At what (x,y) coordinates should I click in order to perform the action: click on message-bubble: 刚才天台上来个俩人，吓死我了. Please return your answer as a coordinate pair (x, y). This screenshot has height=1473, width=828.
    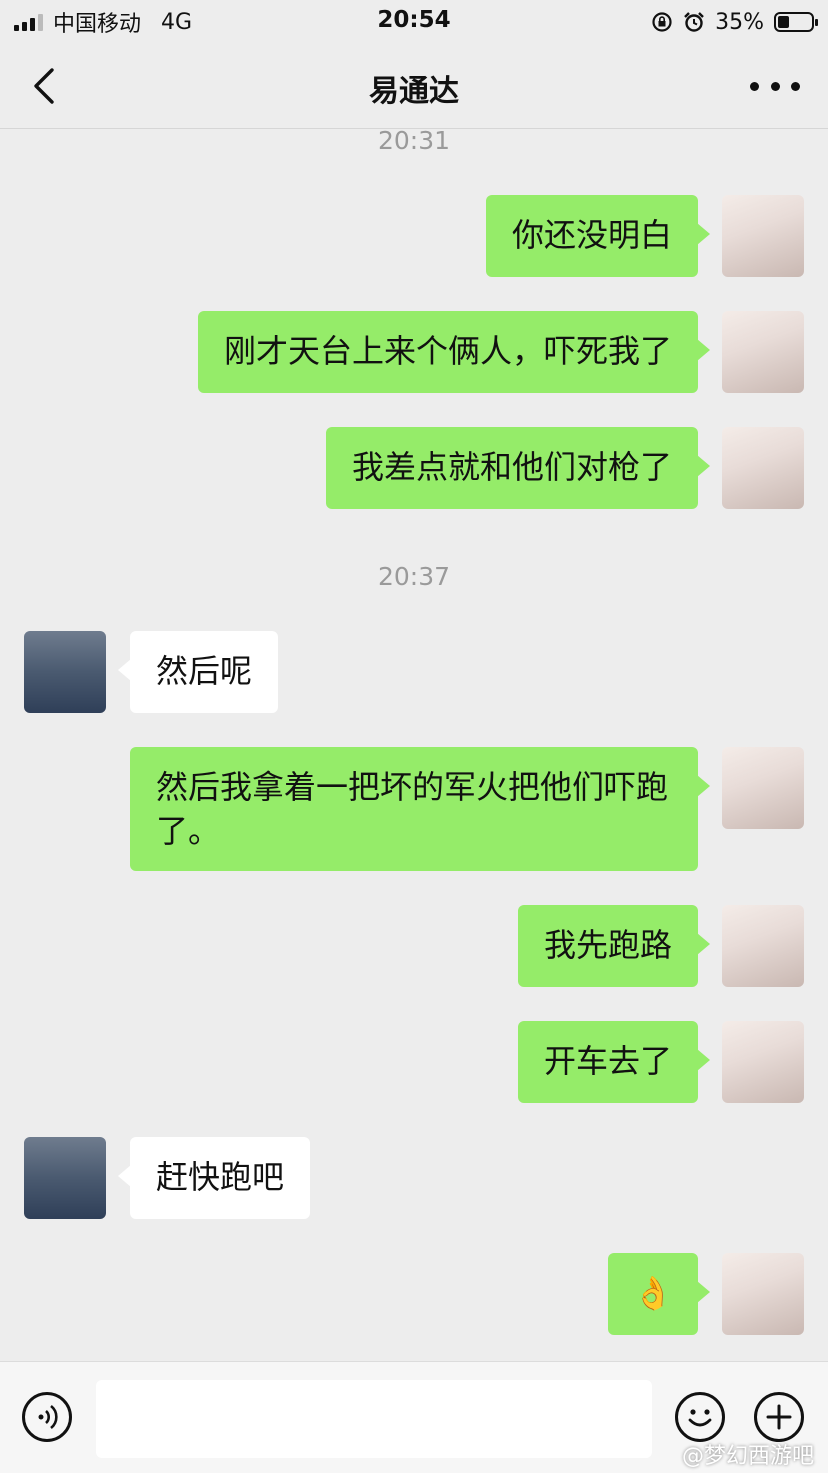
    Looking at the image, I should click on (454, 352).